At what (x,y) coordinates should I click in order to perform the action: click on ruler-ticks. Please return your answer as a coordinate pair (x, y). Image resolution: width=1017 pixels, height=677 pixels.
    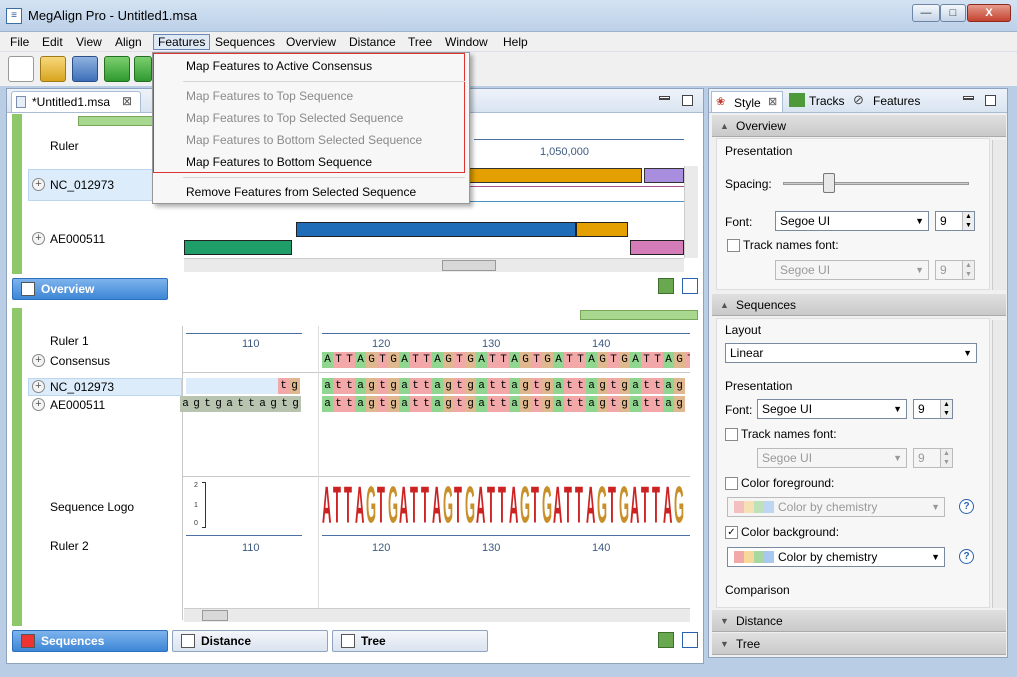
    Looking at the image, I should click on (579, 137).